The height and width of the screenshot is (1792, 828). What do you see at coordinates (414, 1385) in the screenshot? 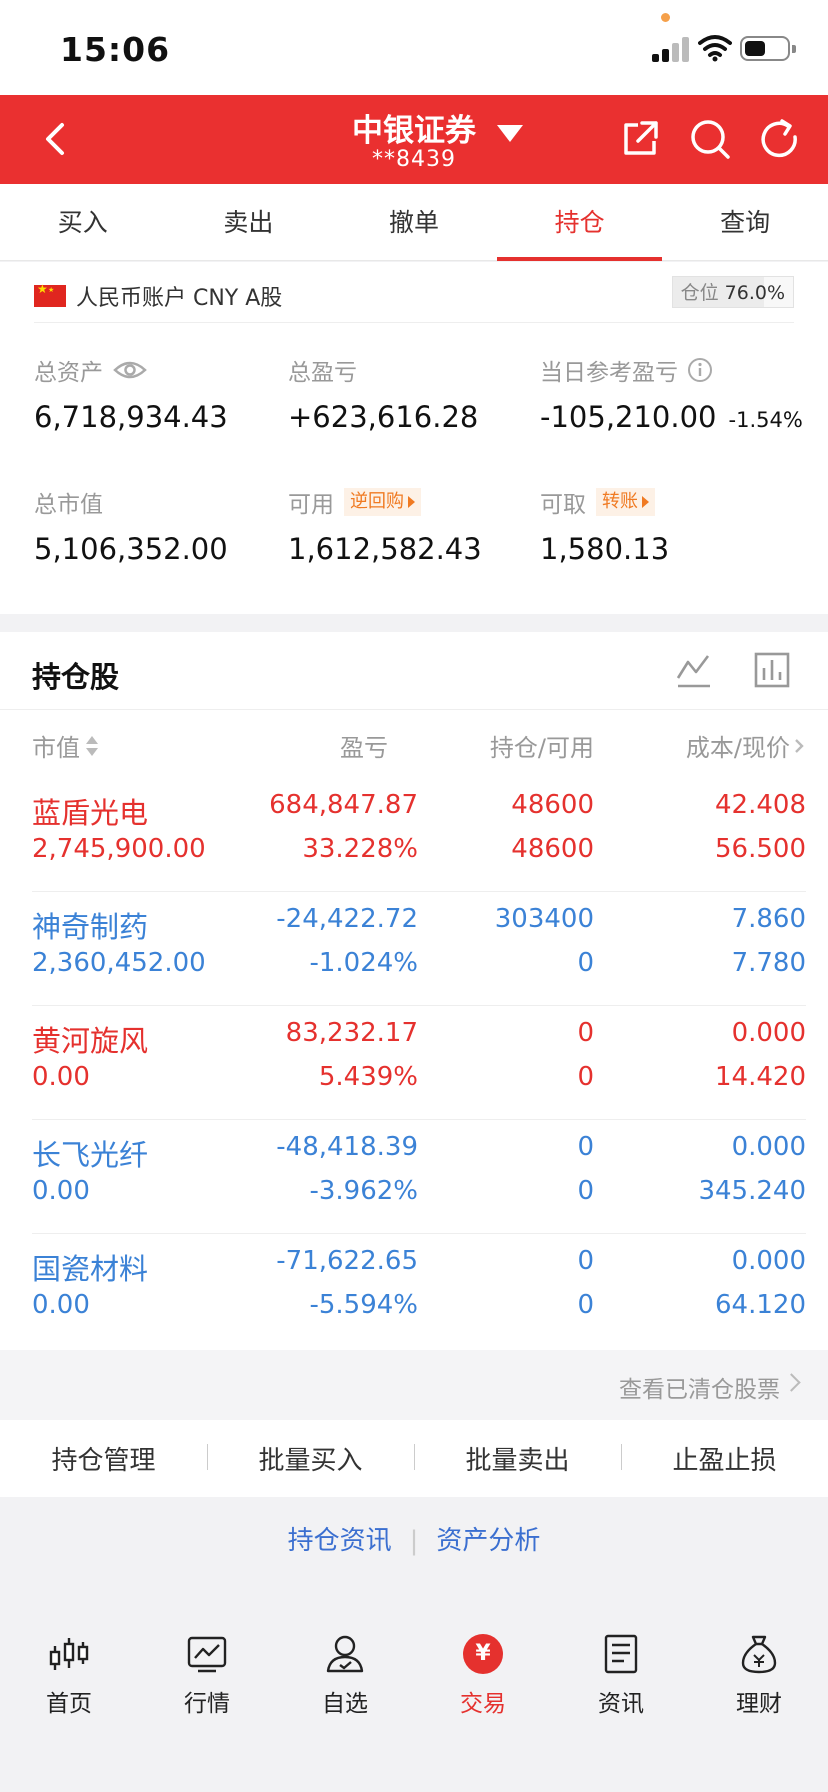
I see `view-cleared-stocks-link: 查看已清仓股票` at bounding box center [414, 1385].